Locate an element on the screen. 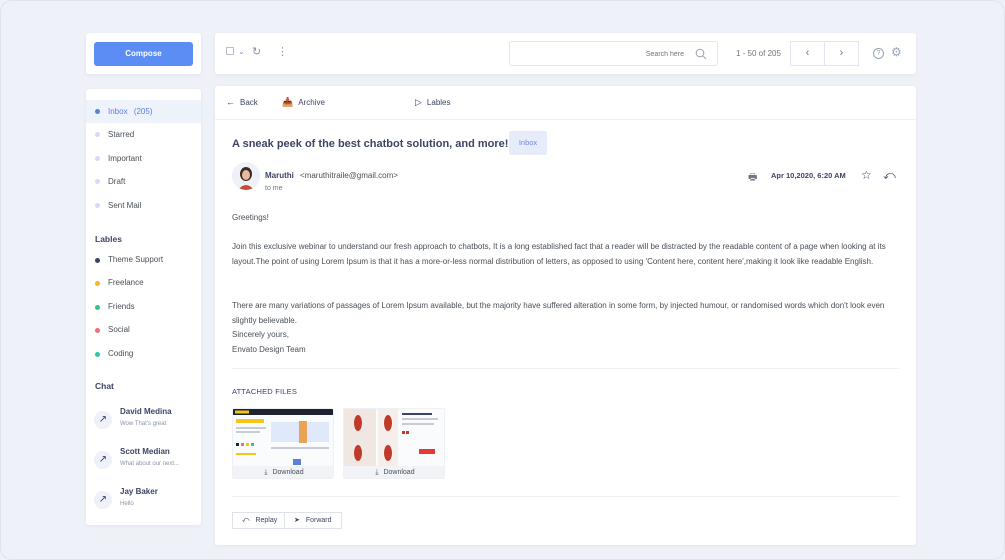 This screenshot has height=560, width=1005. labels-section-title: Lables is located at coordinates (108, 239).